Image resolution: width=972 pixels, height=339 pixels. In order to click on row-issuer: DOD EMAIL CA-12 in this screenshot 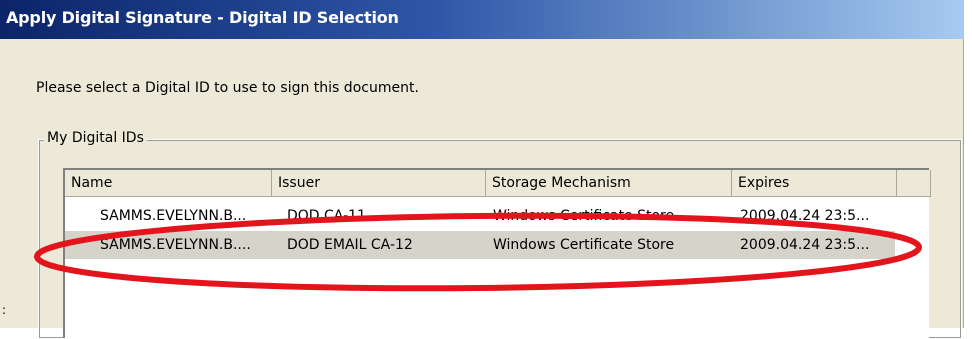, I will do `click(350, 245)`.